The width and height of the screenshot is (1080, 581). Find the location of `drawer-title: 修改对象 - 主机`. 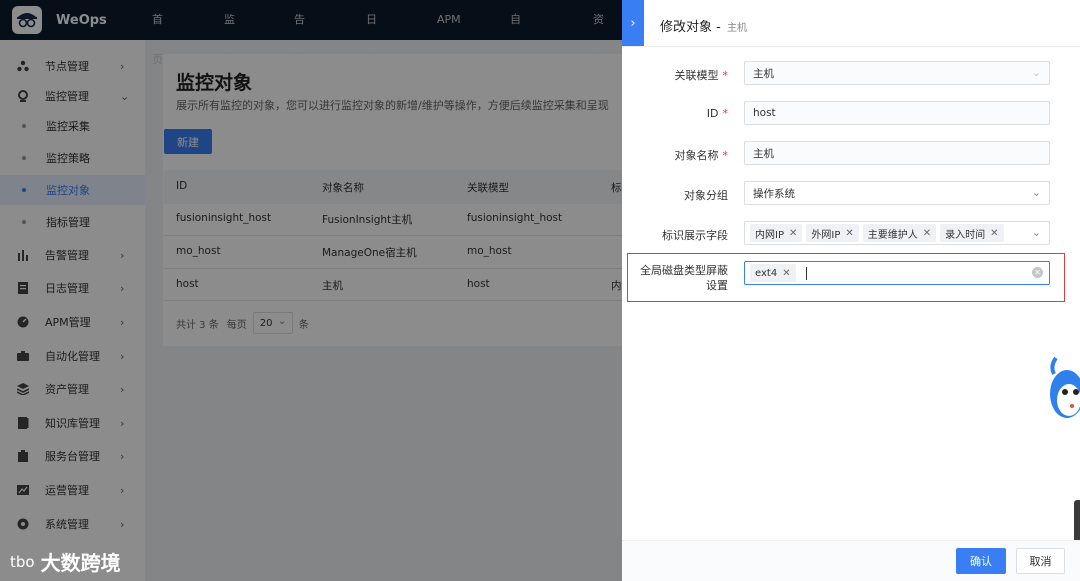

drawer-title: 修改对象 - 主机 is located at coordinates (703, 25).